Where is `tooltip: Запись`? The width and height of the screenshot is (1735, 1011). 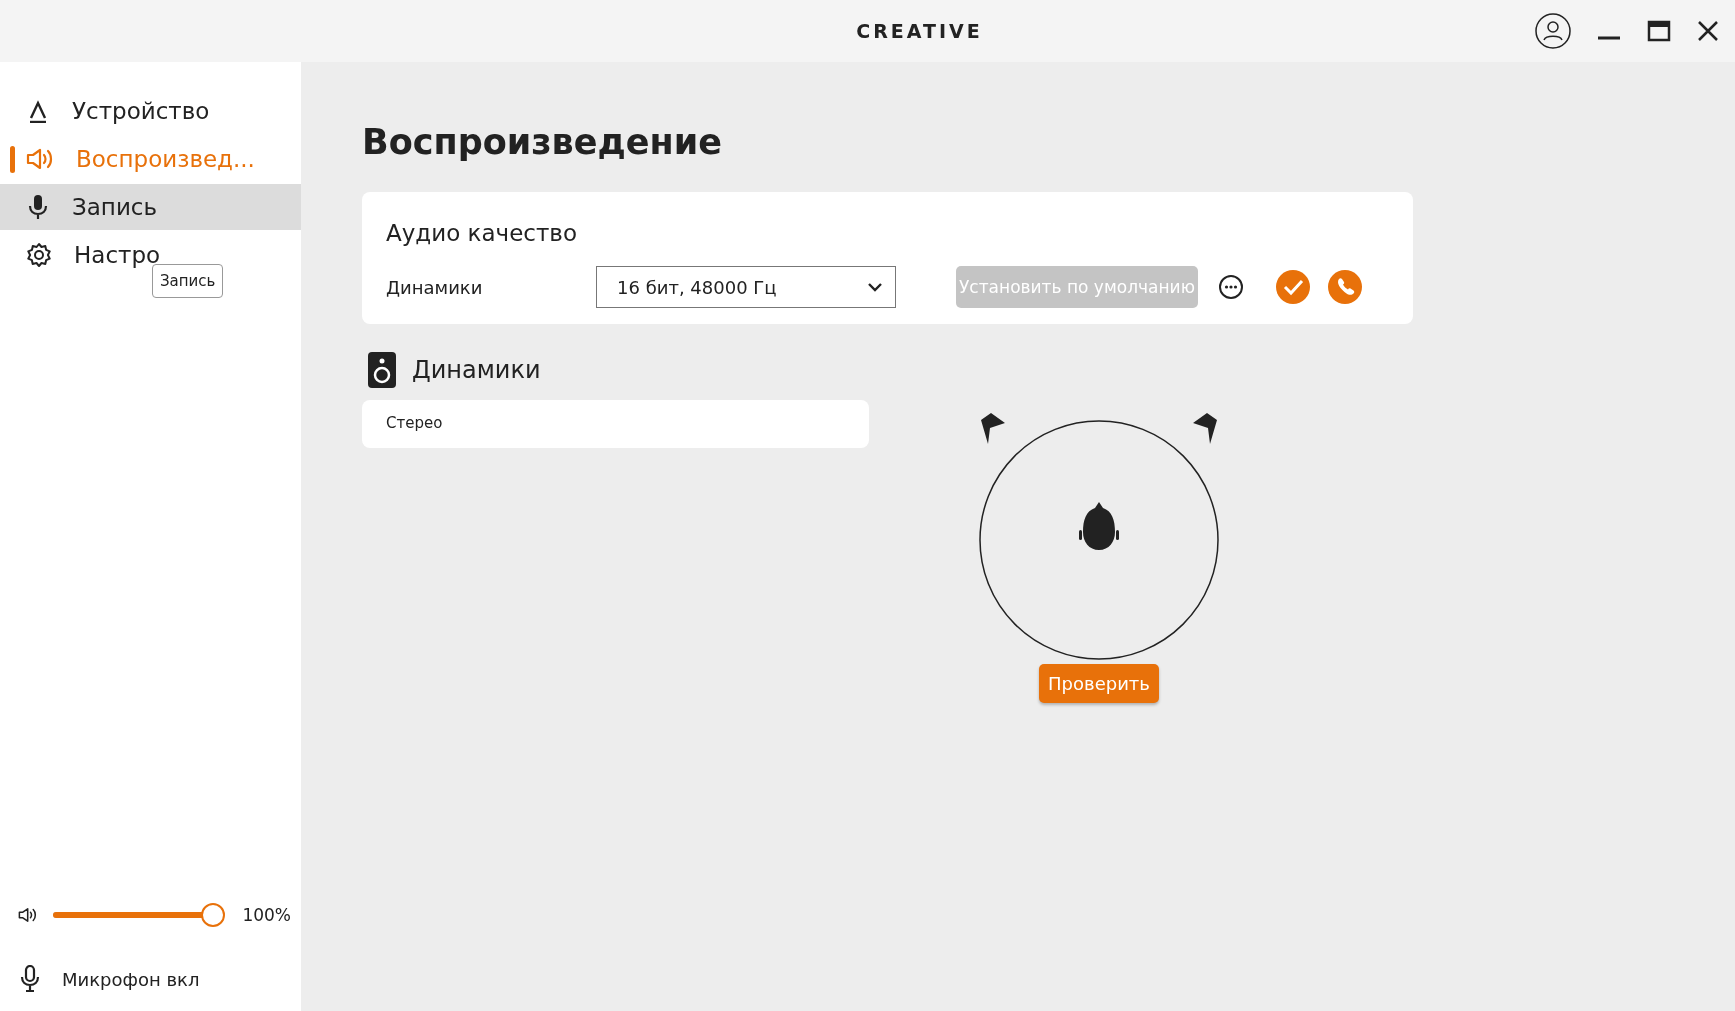 tooltip: Запись is located at coordinates (188, 281).